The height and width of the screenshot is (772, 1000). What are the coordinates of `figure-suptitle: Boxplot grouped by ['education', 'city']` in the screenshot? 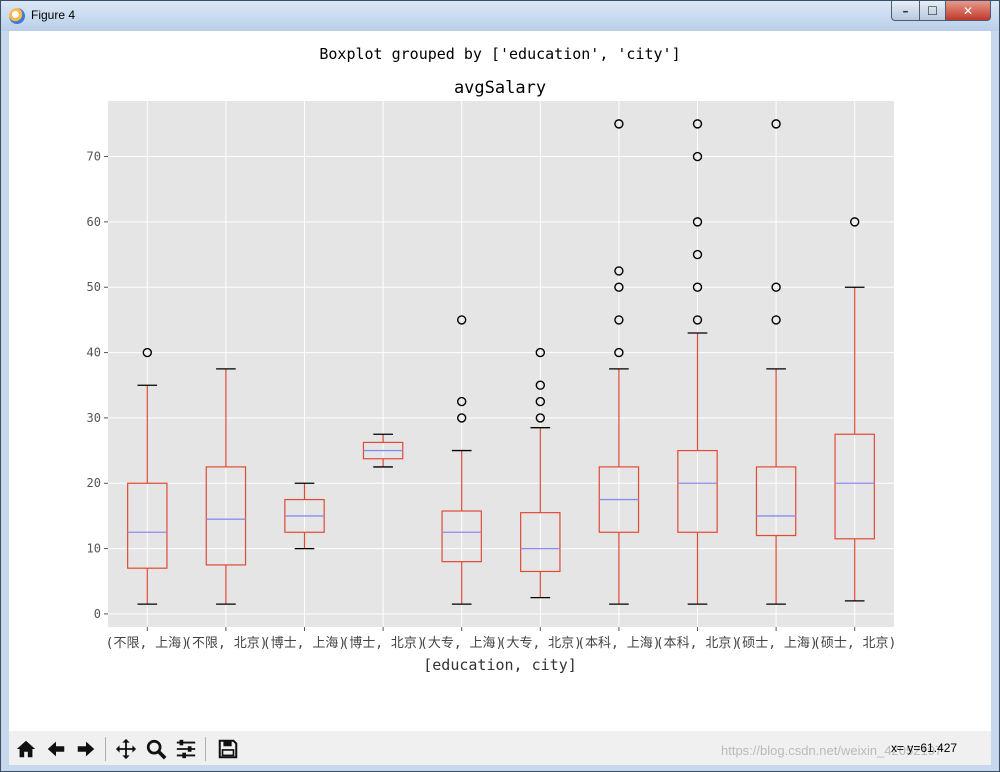 It's located at (499, 54).